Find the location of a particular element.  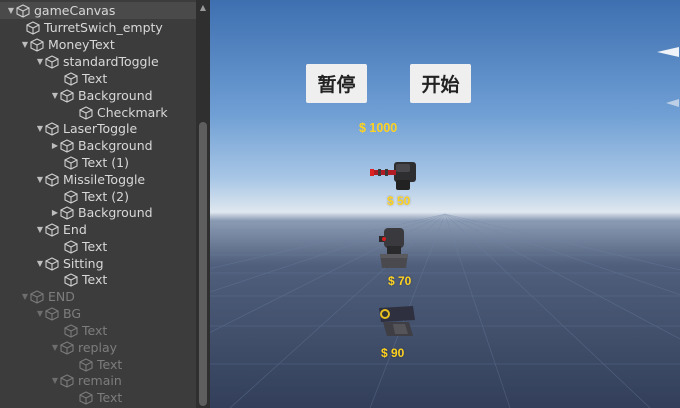

hierarchy-item-gamecanvas: ▼ gameCanvas is located at coordinates (98, 10).